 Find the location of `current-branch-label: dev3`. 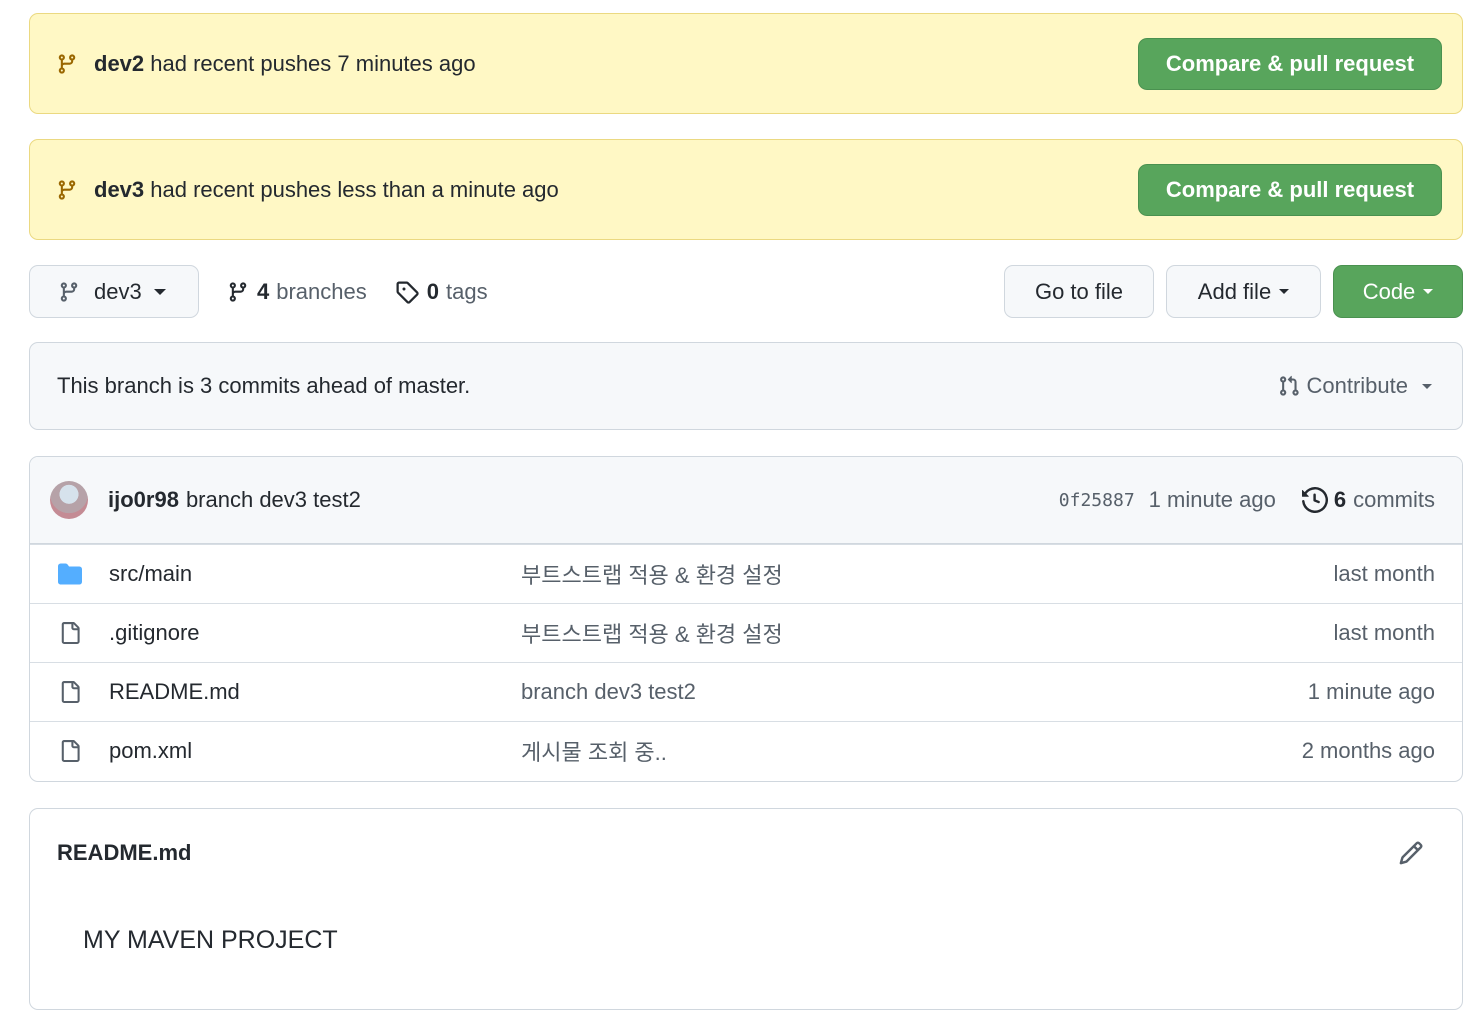

current-branch-label: dev3 is located at coordinates (118, 291).